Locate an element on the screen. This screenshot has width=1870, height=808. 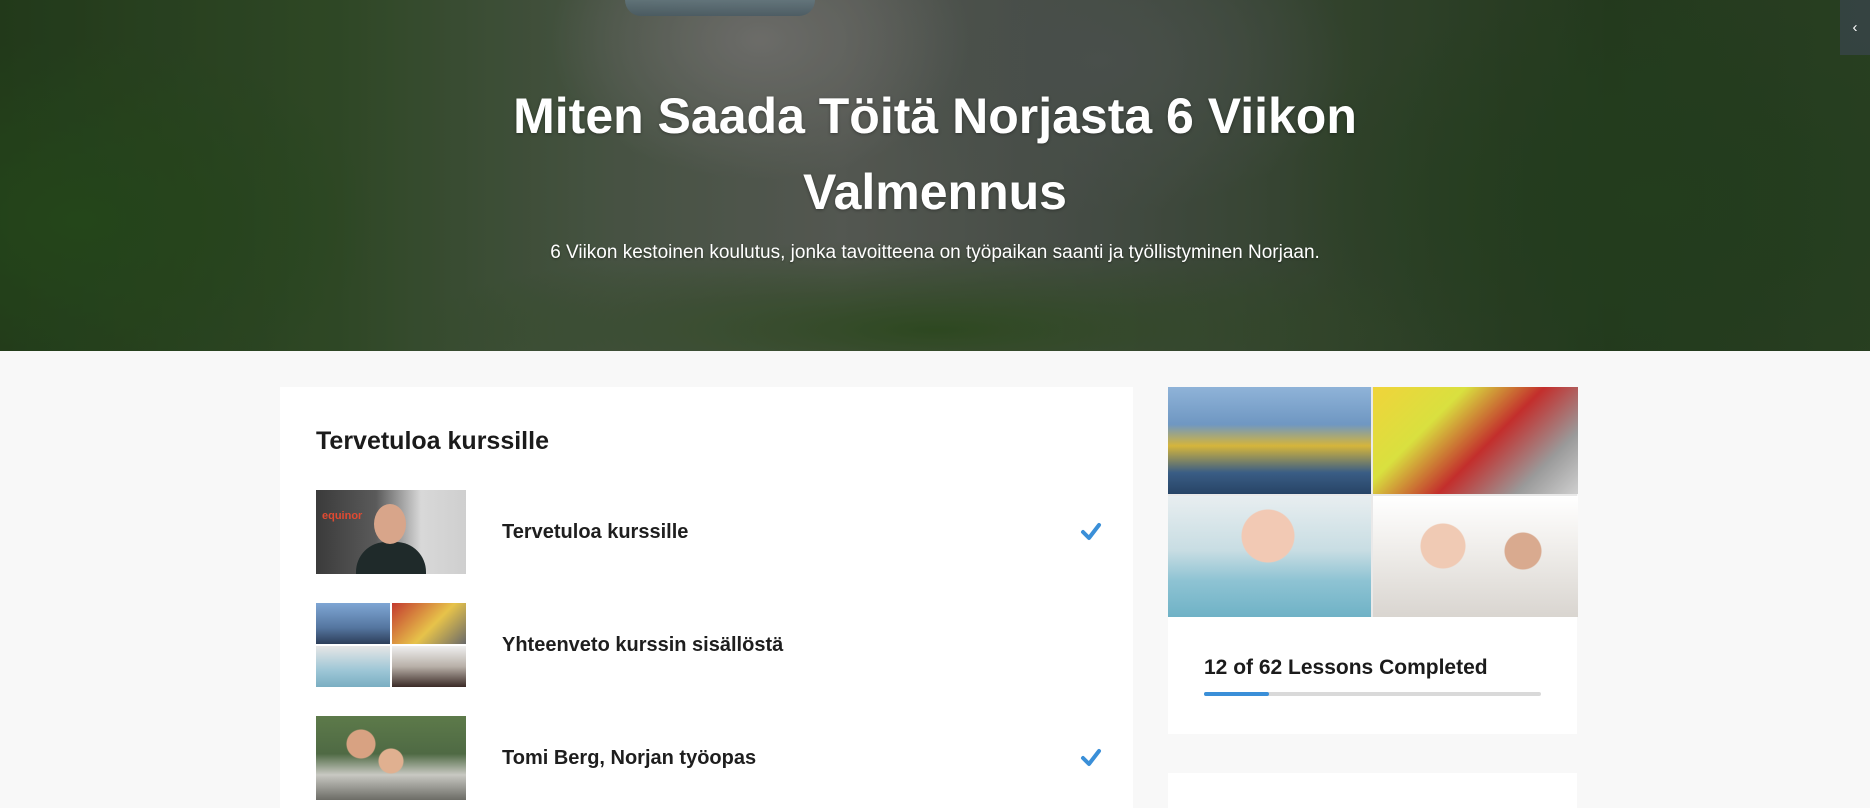
progress-bar is located at coordinates (1372, 694).